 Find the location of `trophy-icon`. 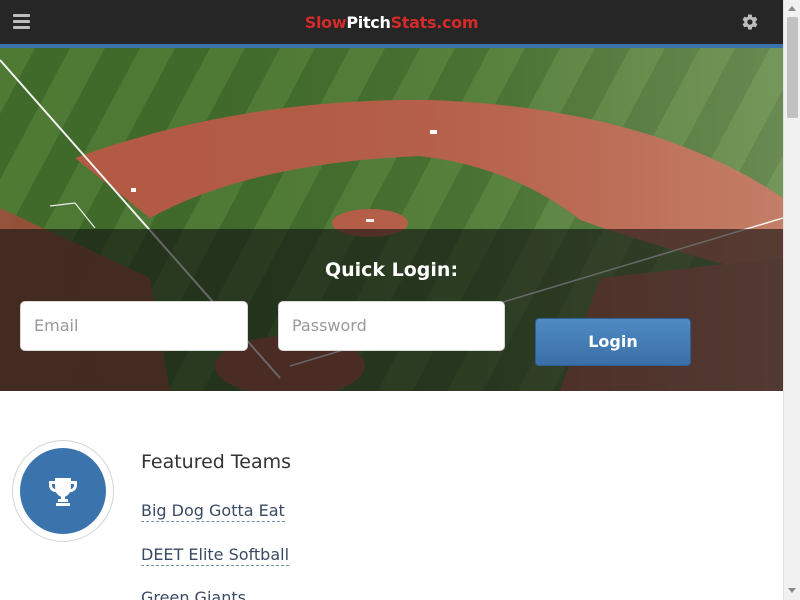

trophy-icon is located at coordinates (63, 491).